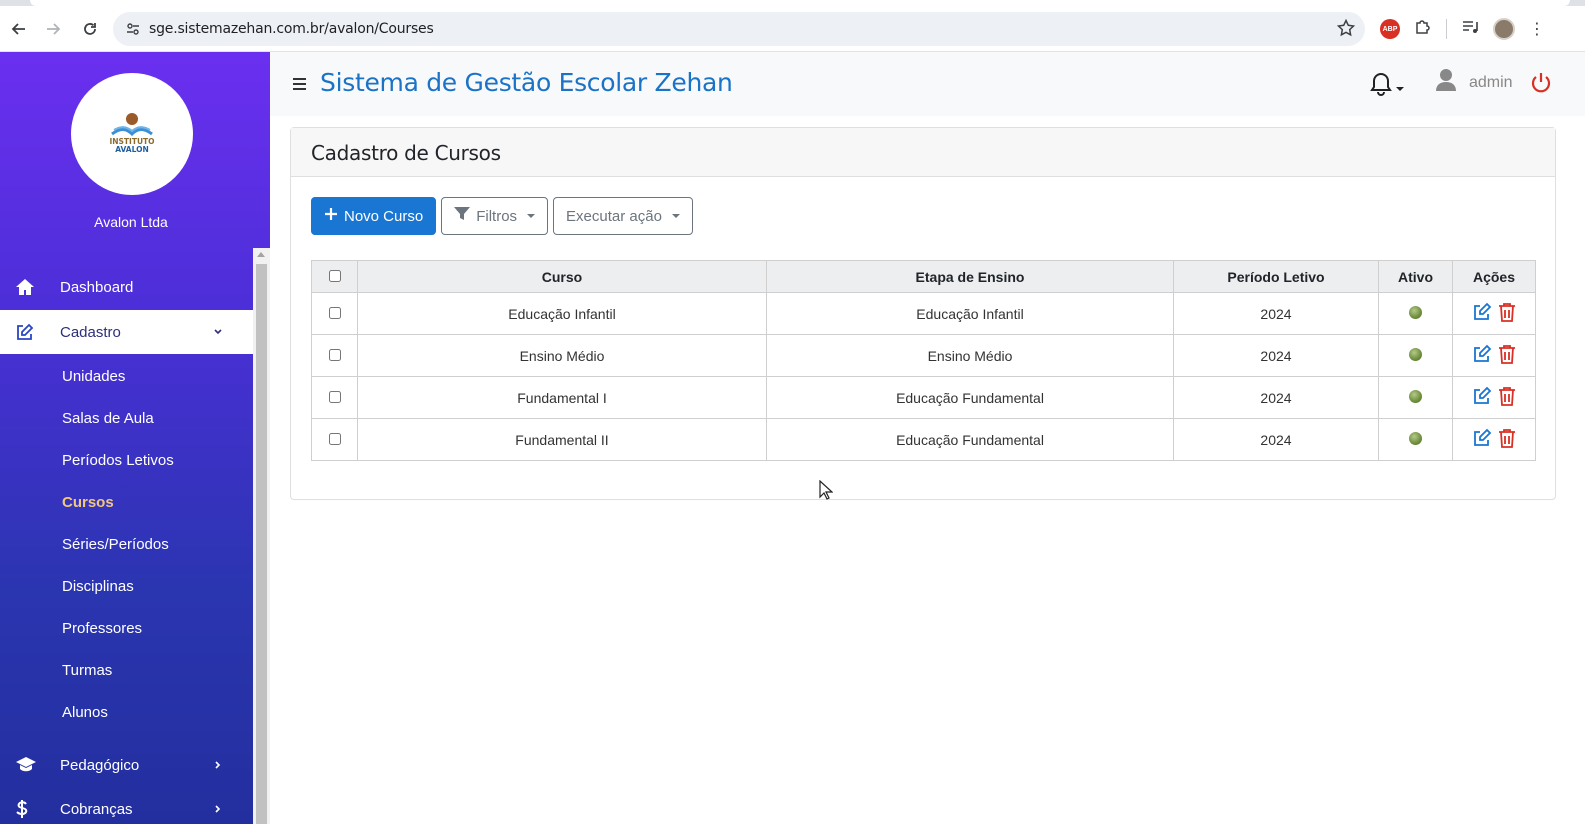 This screenshot has height=824, width=1585. Describe the element at coordinates (970, 355) in the screenshot. I see `cell-etapa: Ensino Médio` at that location.